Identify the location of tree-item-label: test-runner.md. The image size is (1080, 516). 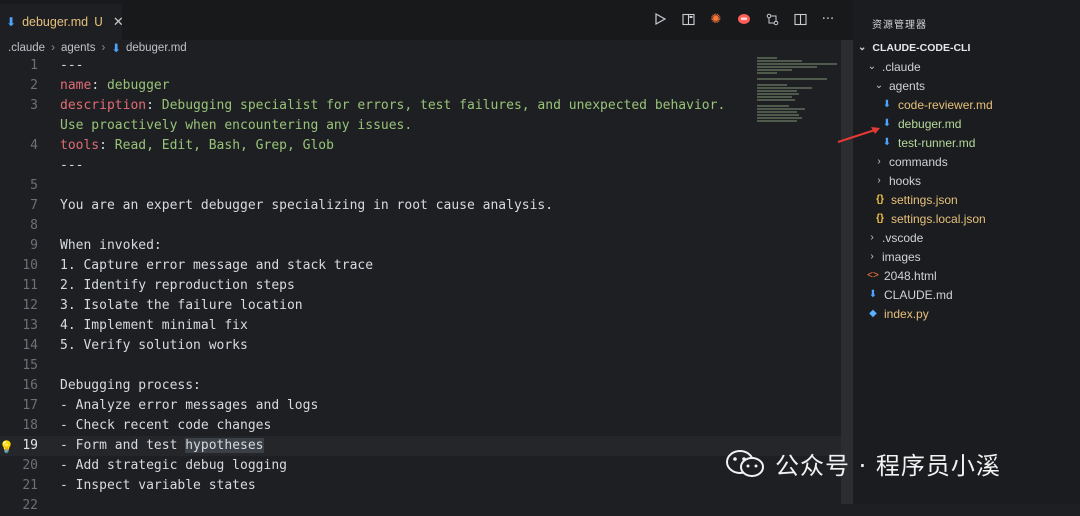
(937, 142).